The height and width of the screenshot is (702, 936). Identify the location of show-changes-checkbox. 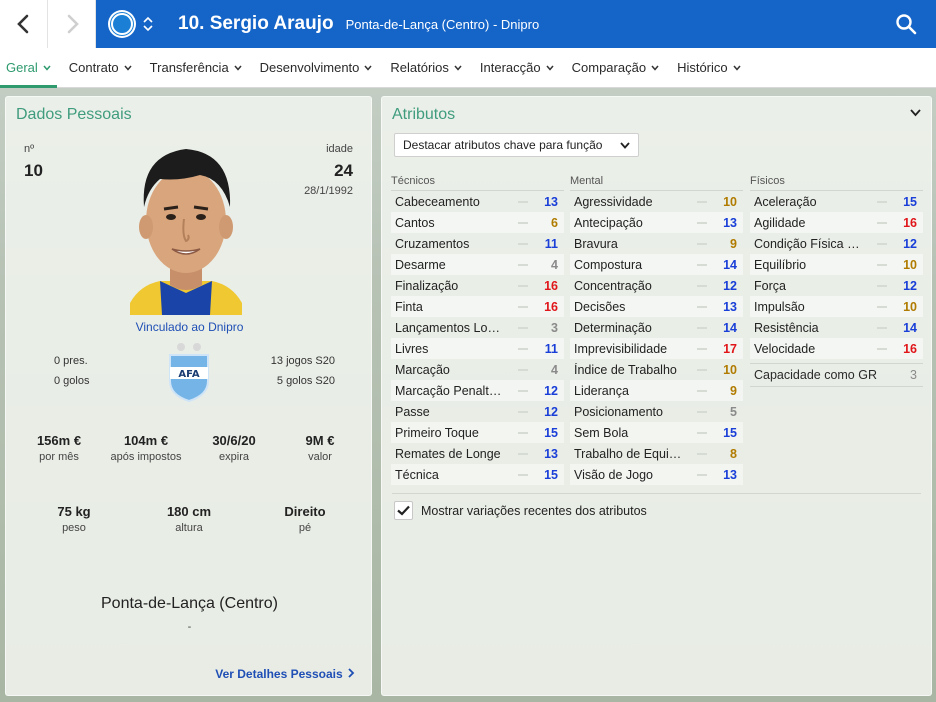
(403, 510).